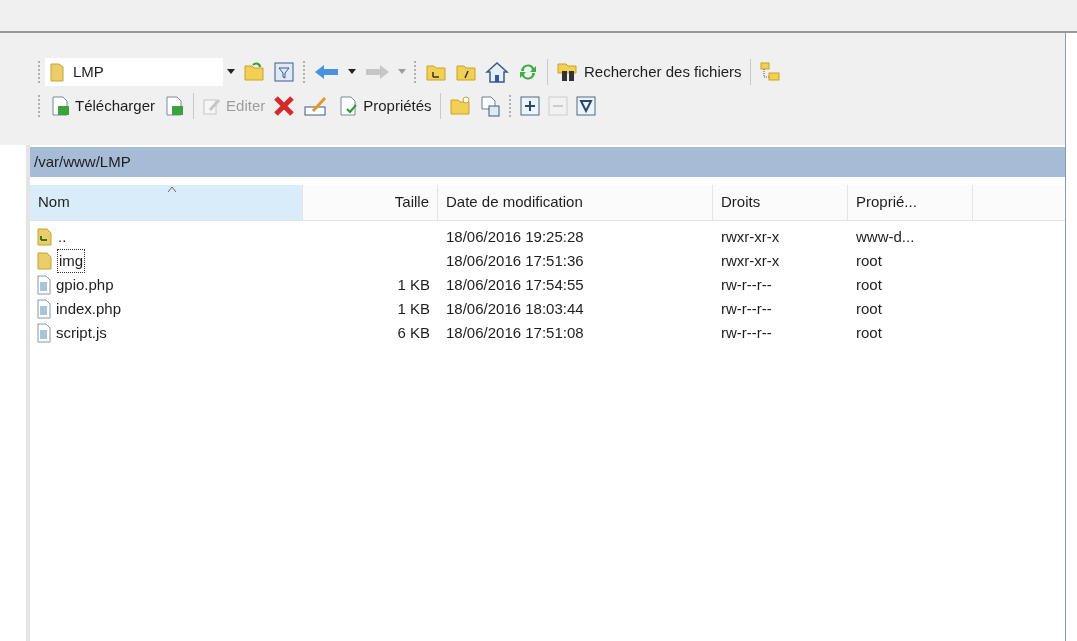 The image size is (1077, 641). I want to click on download-button: Télécharger, so click(102, 106).